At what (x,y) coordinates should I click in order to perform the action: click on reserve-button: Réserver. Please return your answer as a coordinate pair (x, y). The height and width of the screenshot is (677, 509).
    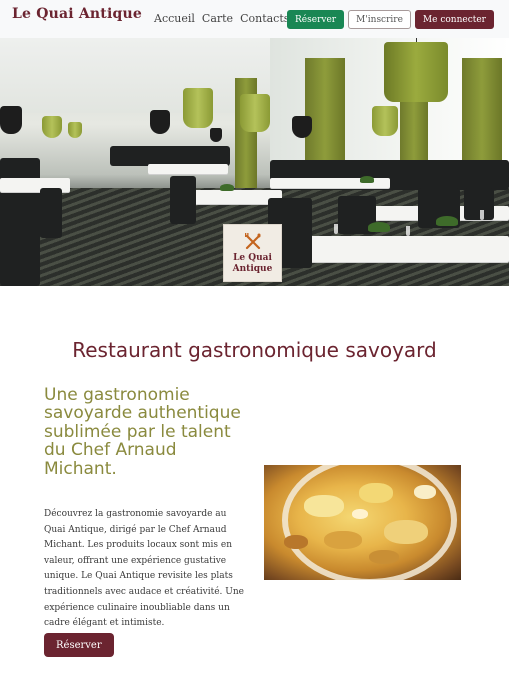
    Looking at the image, I should click on (316, 19).